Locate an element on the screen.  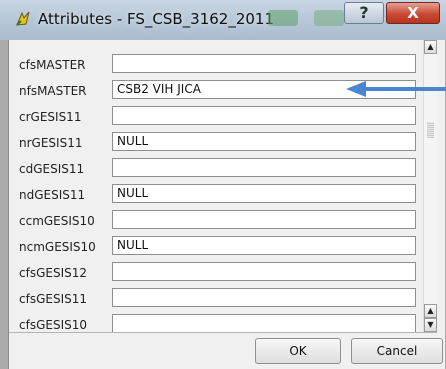
field-row-cfsGESIS11: cfsGESIS11 is located at coordinates (214, 300).